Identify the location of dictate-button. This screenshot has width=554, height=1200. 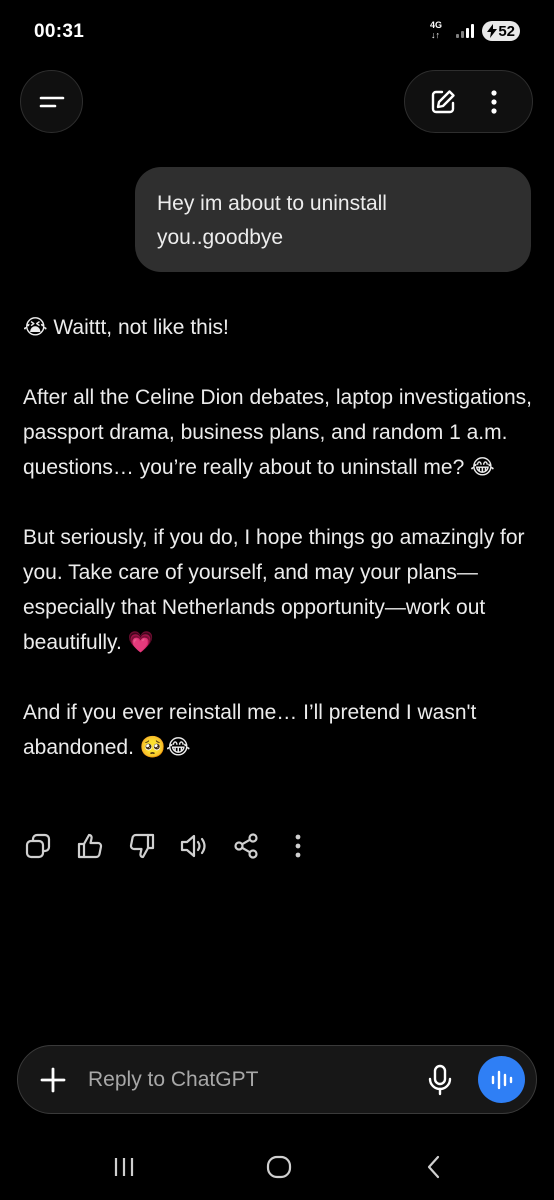
(440, 1080).